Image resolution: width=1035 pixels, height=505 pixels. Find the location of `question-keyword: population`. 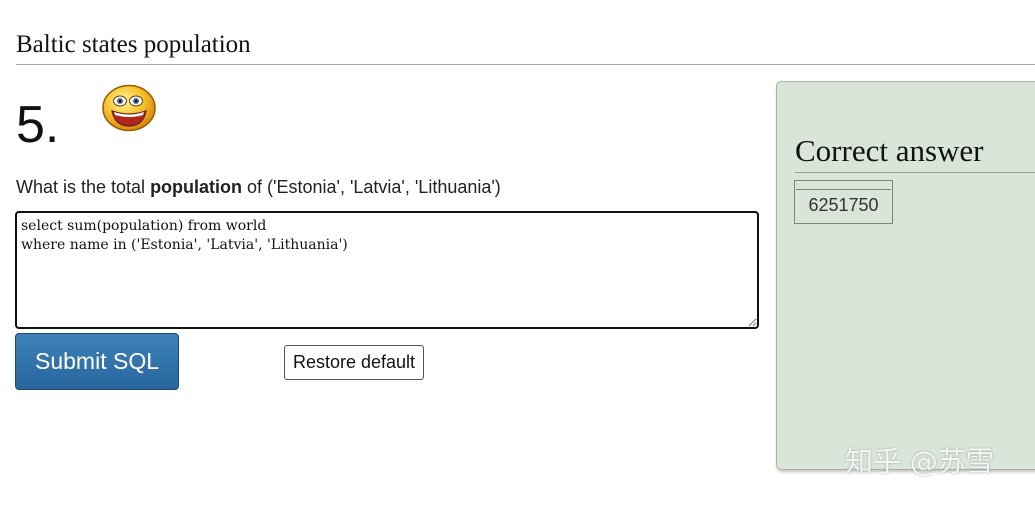

question-keyword: population is located at coordinates (196, 187).